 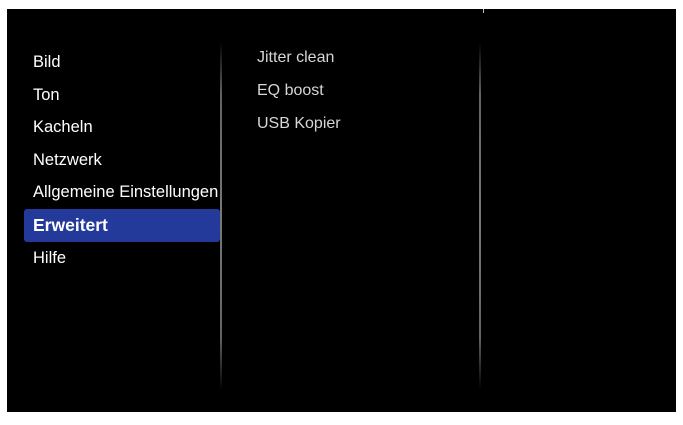 What do you see at coordinates (122, 127) in the screenshot?
I see `menu-item-kacheln: Kacheln` at bounding box center [122, 127].